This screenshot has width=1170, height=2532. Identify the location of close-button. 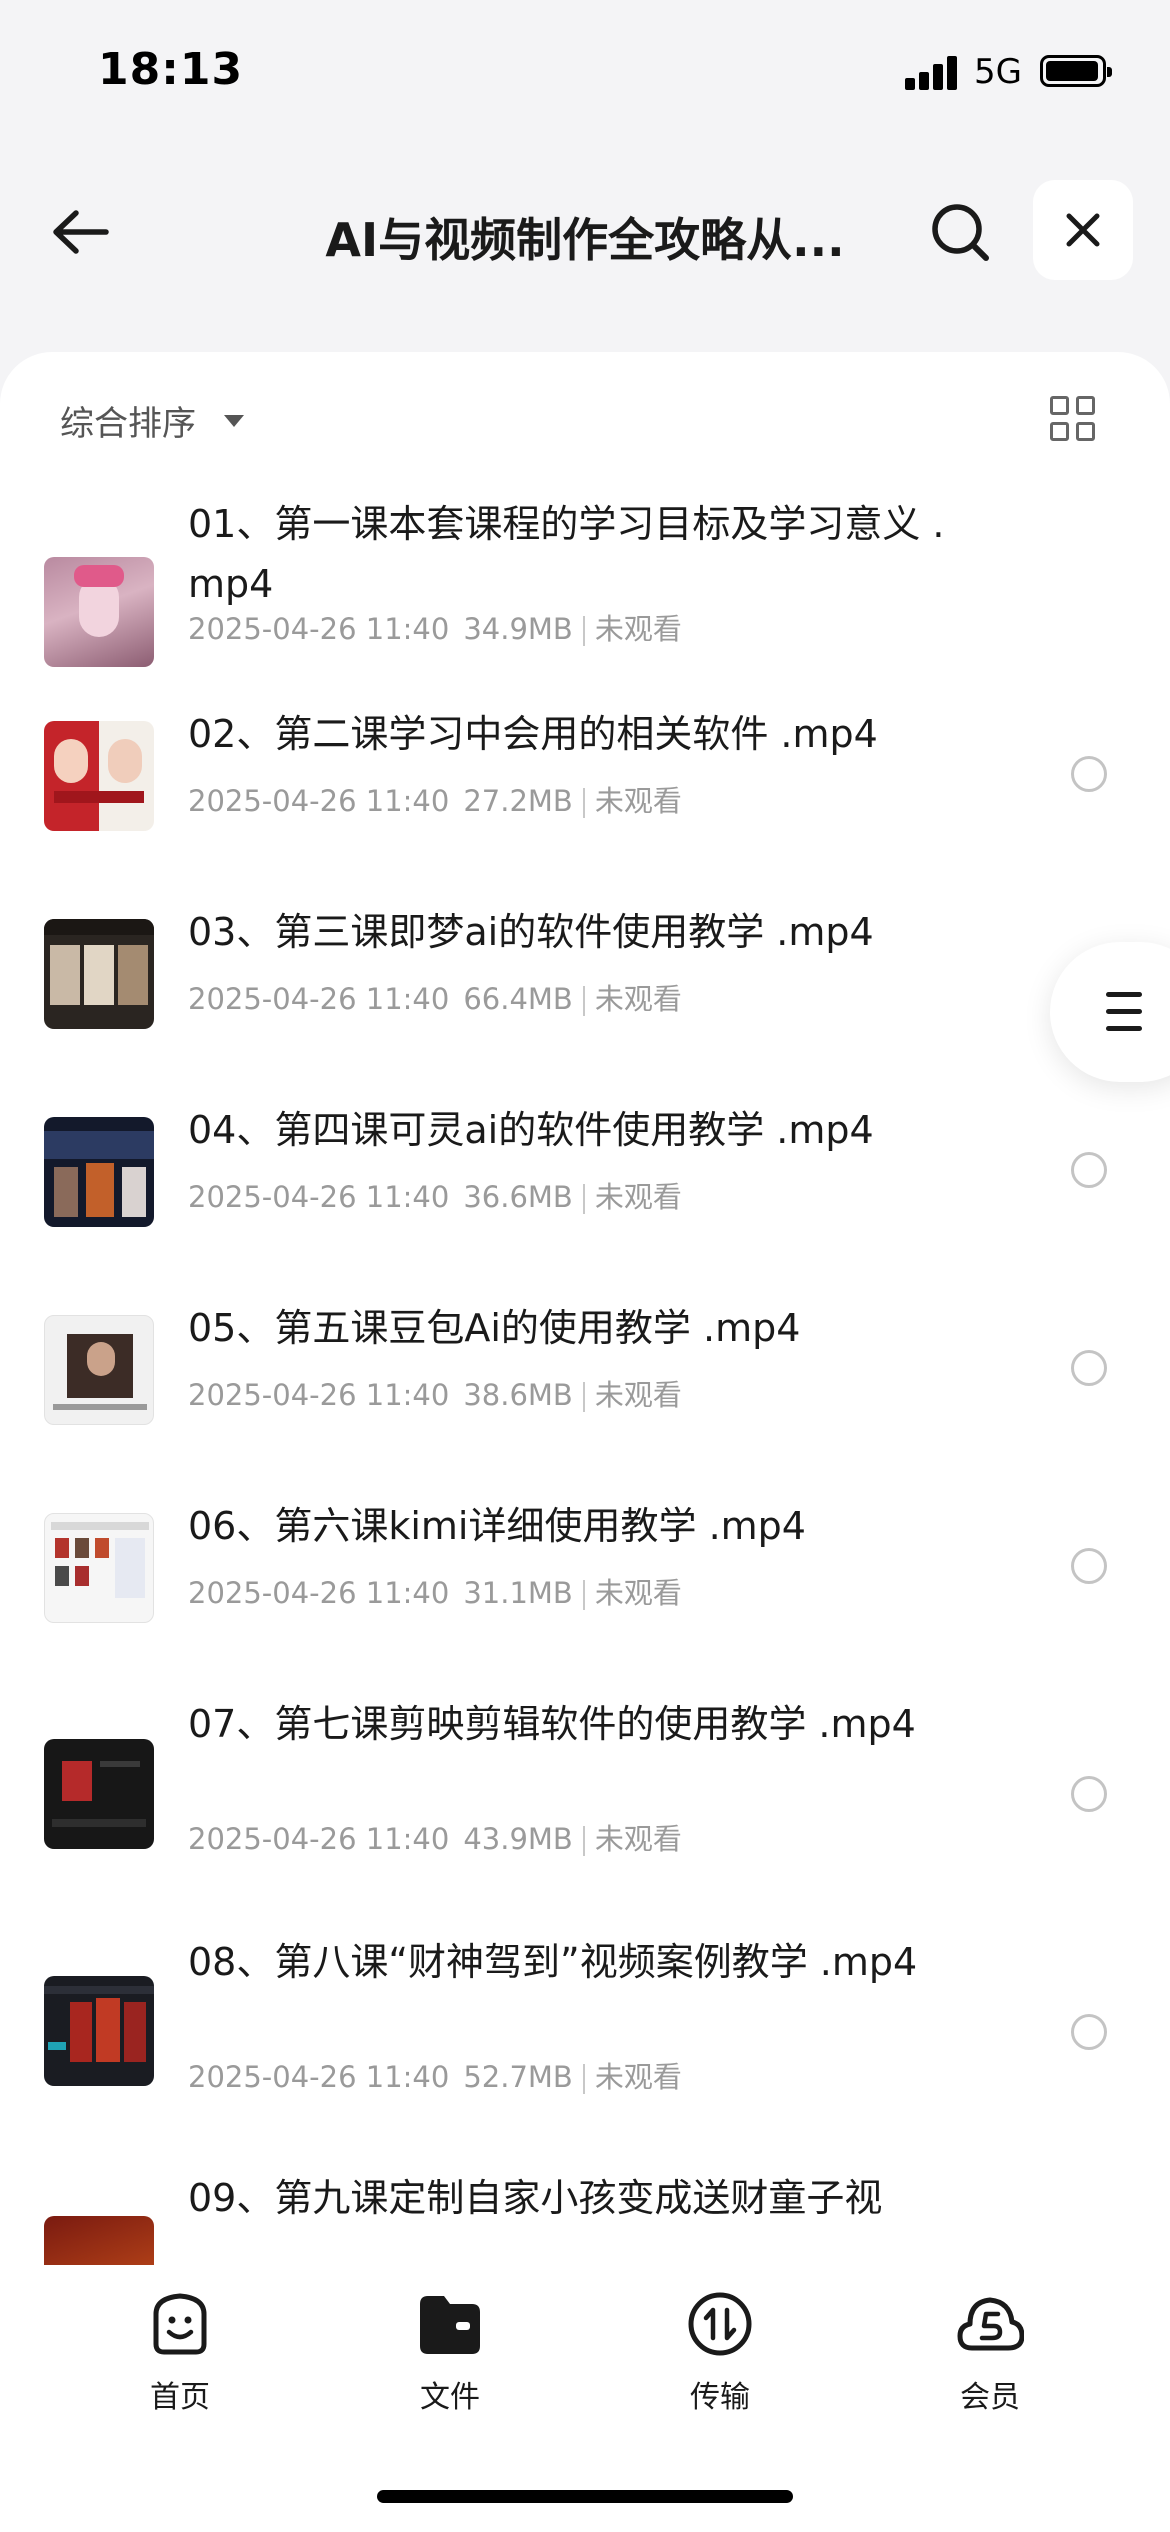
(1083, 230).